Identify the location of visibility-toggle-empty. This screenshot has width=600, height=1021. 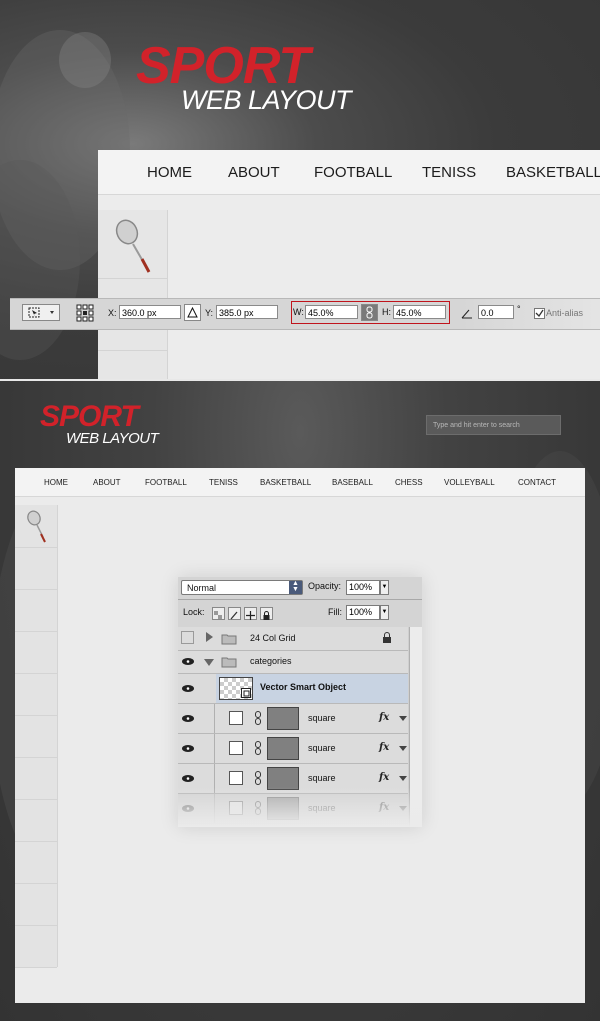
(187, 637).